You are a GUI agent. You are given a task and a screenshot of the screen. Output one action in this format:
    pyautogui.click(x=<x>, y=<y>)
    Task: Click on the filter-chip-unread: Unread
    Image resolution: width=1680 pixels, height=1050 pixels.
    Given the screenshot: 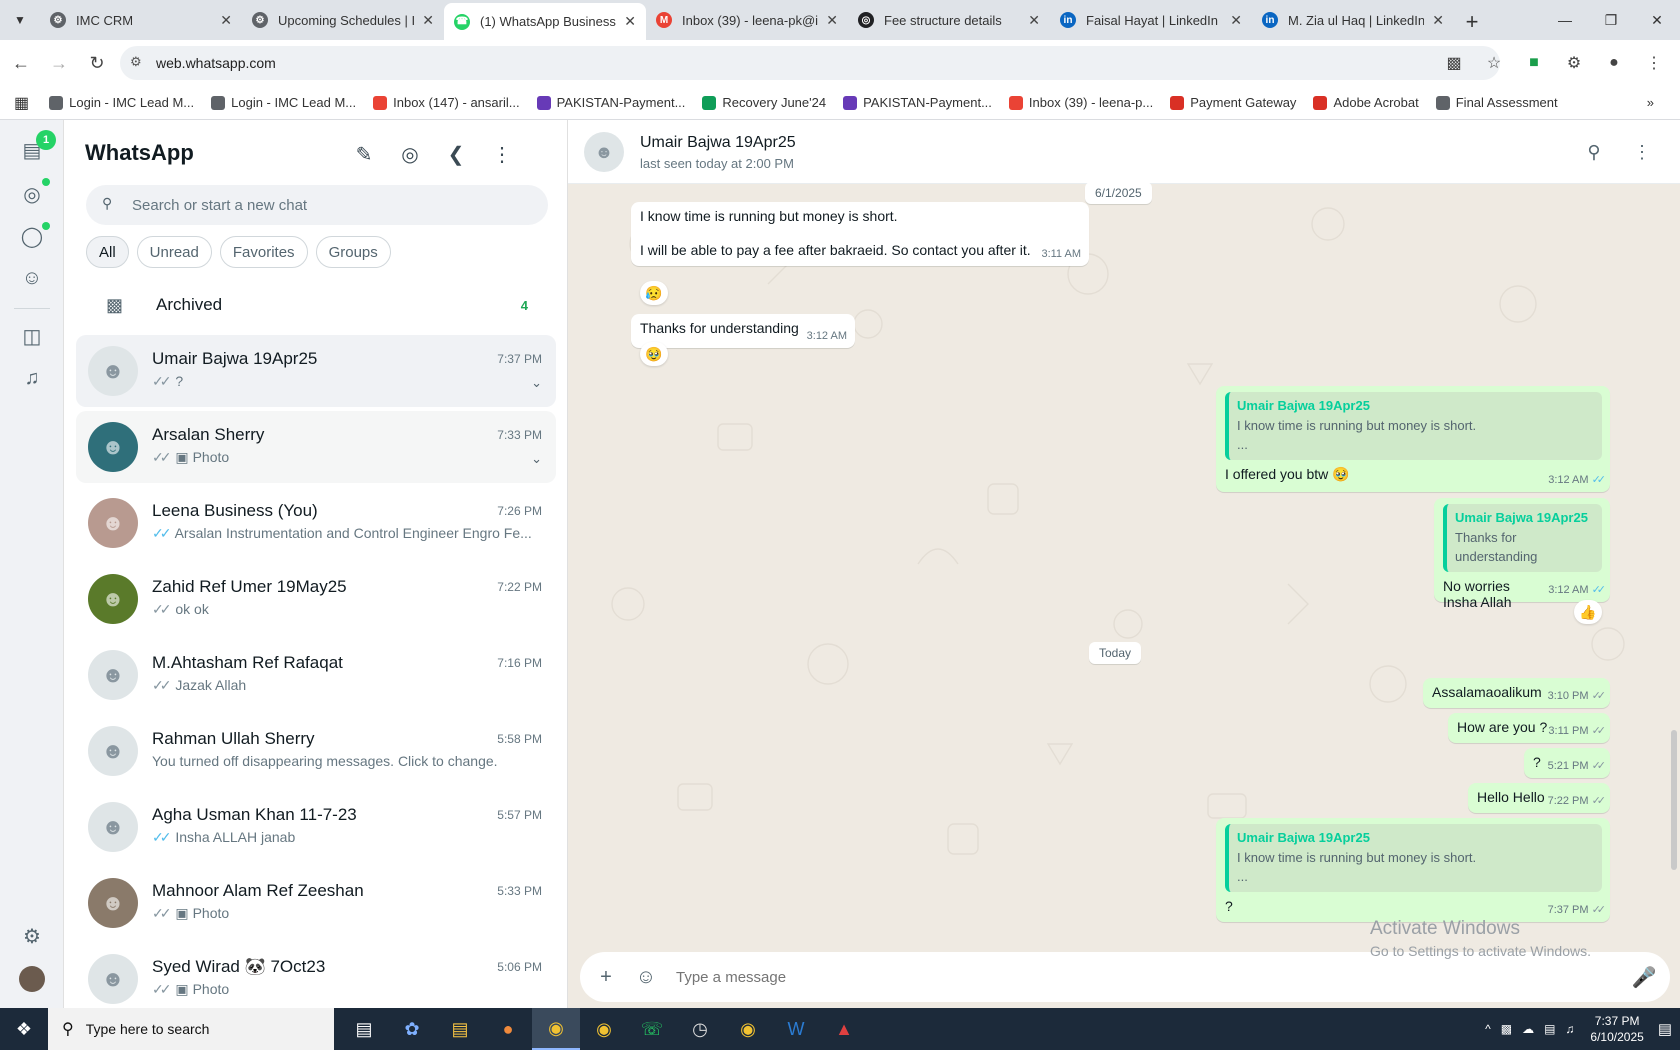 What is the action you would take?
    pyautogui.click(x=174, y=252)
    